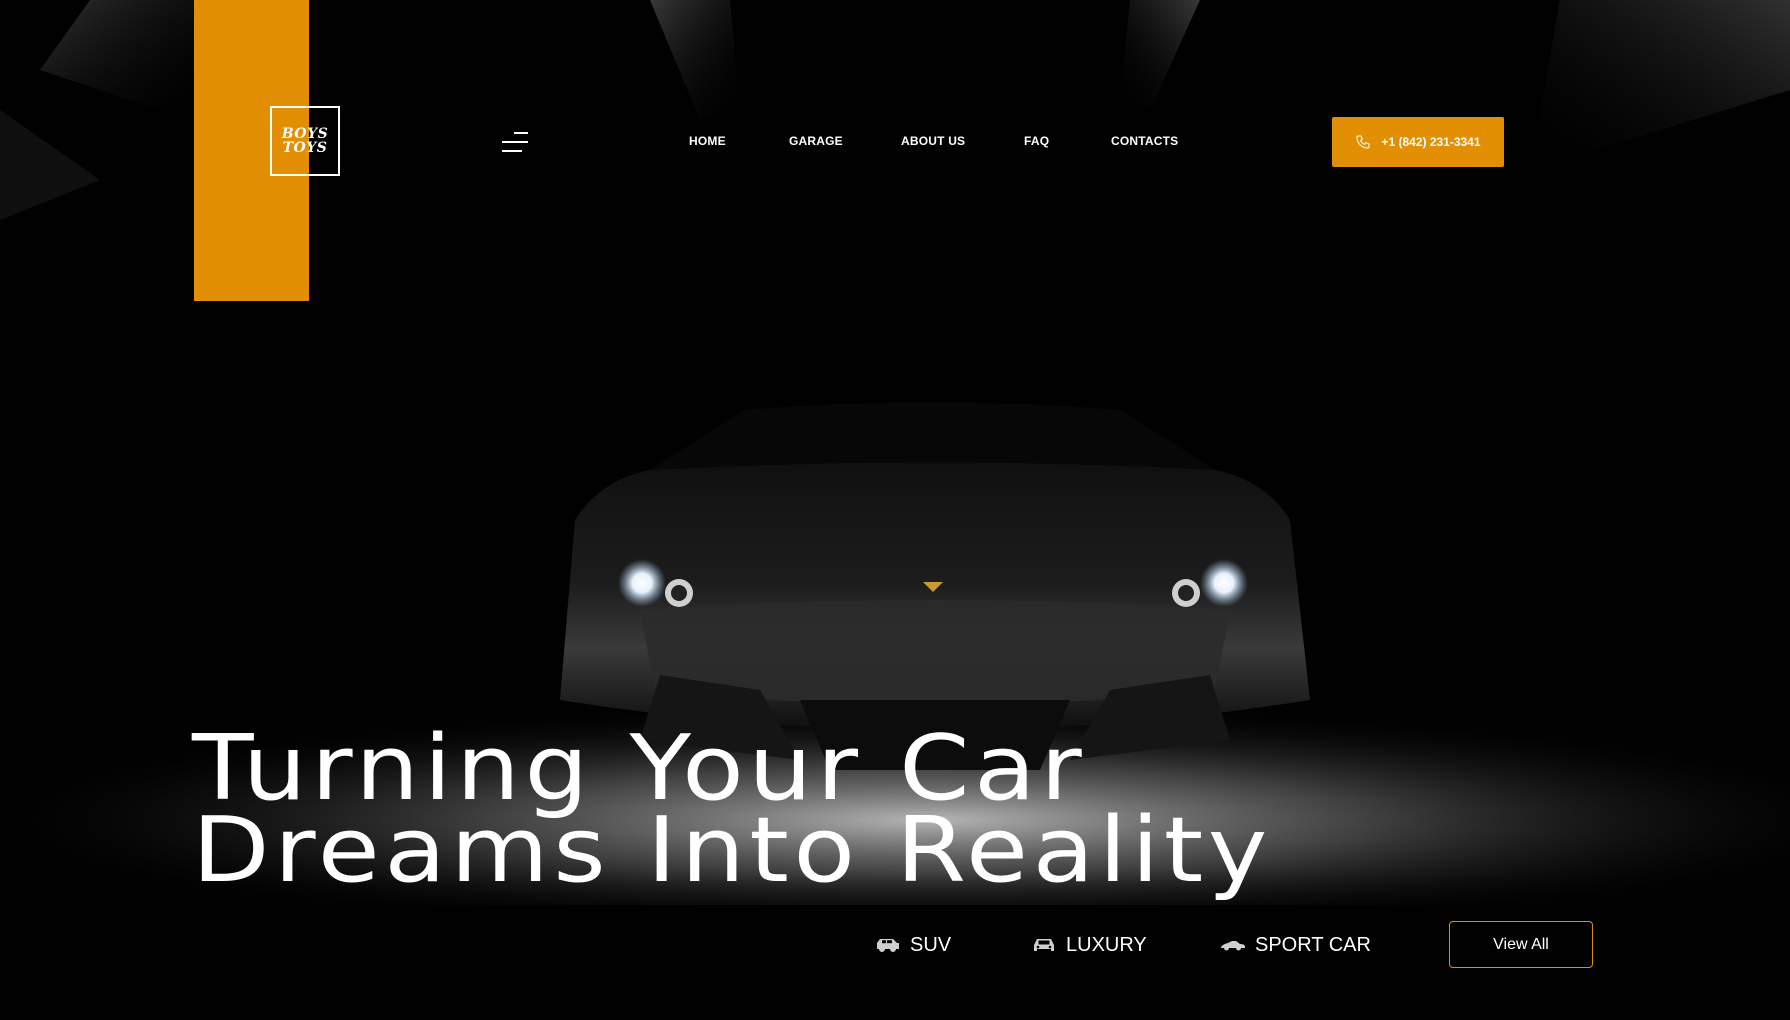 This screenshot has height=1020, width=1790. Describe the element at coordinates (1044, 945) in the screenshot. I see `luxury-car-icon` at that location.